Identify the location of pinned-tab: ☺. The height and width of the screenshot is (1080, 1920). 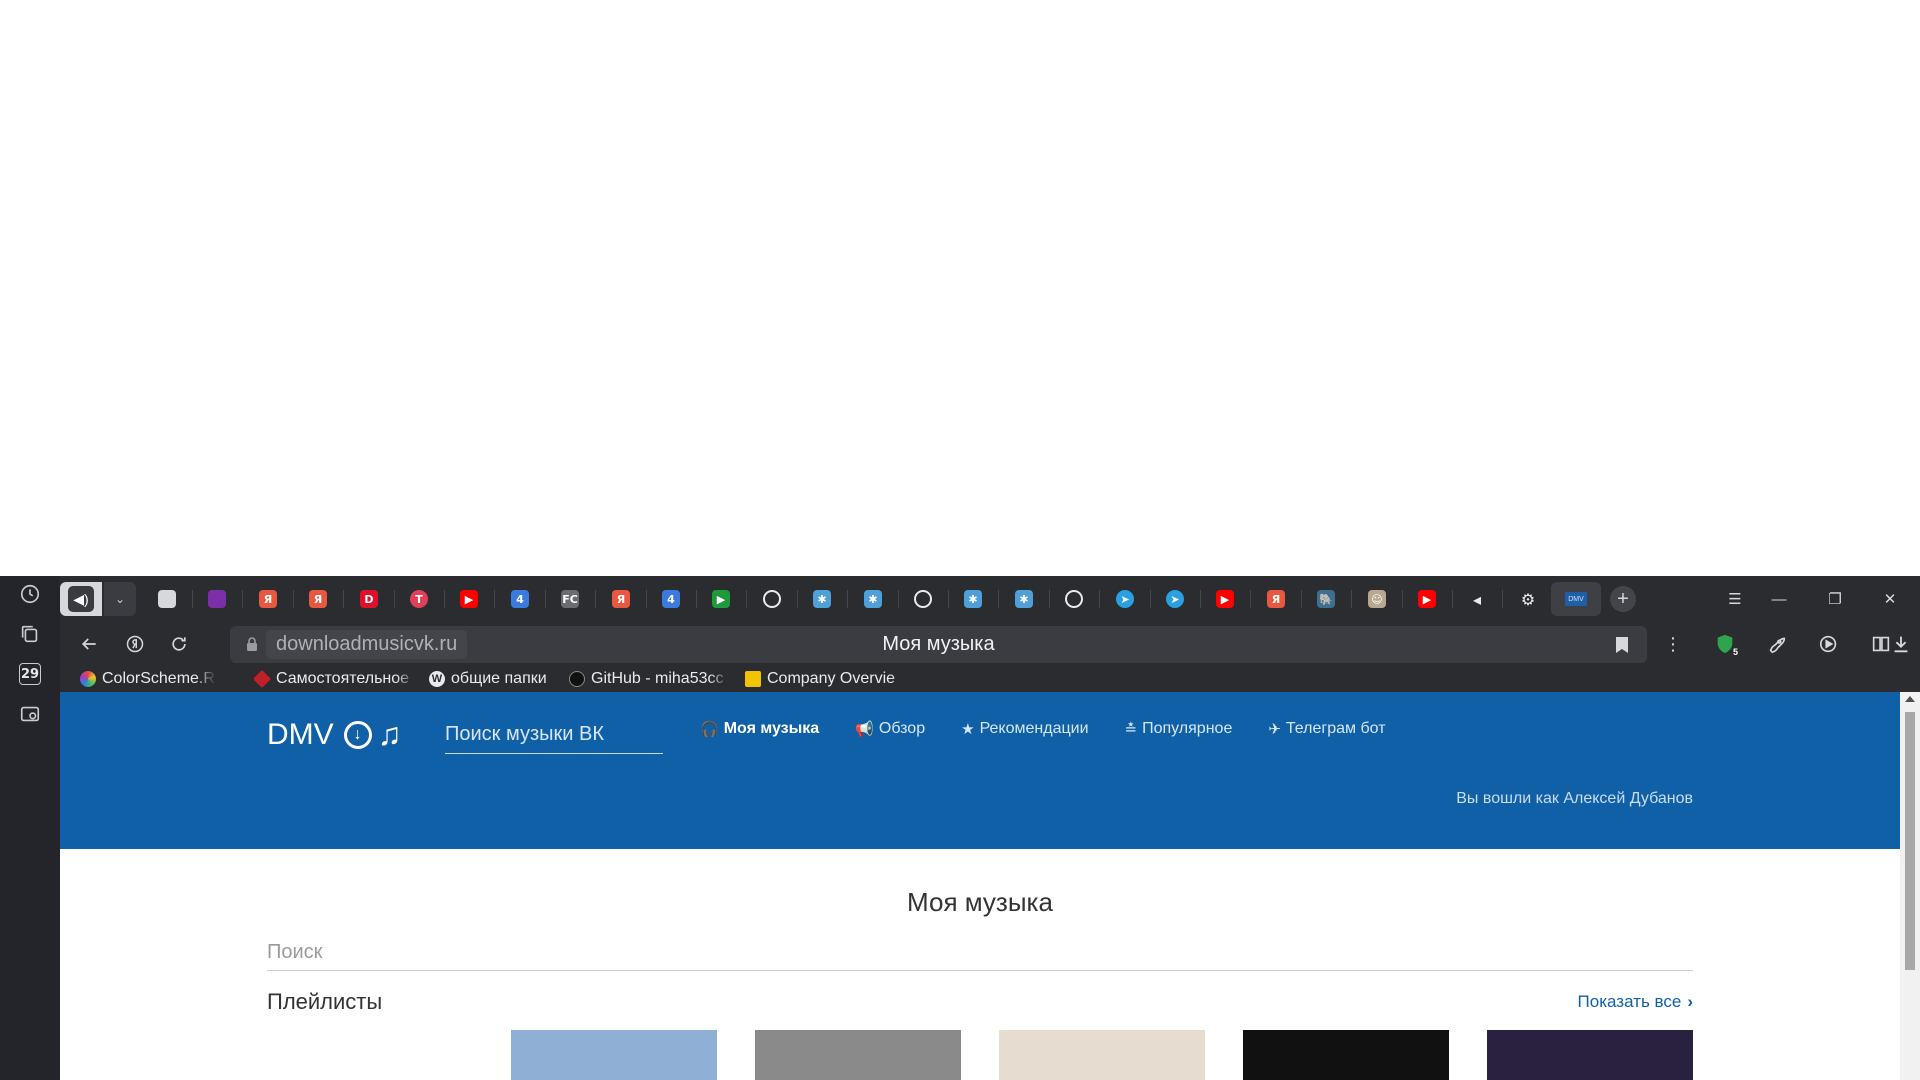
(1377, 599).